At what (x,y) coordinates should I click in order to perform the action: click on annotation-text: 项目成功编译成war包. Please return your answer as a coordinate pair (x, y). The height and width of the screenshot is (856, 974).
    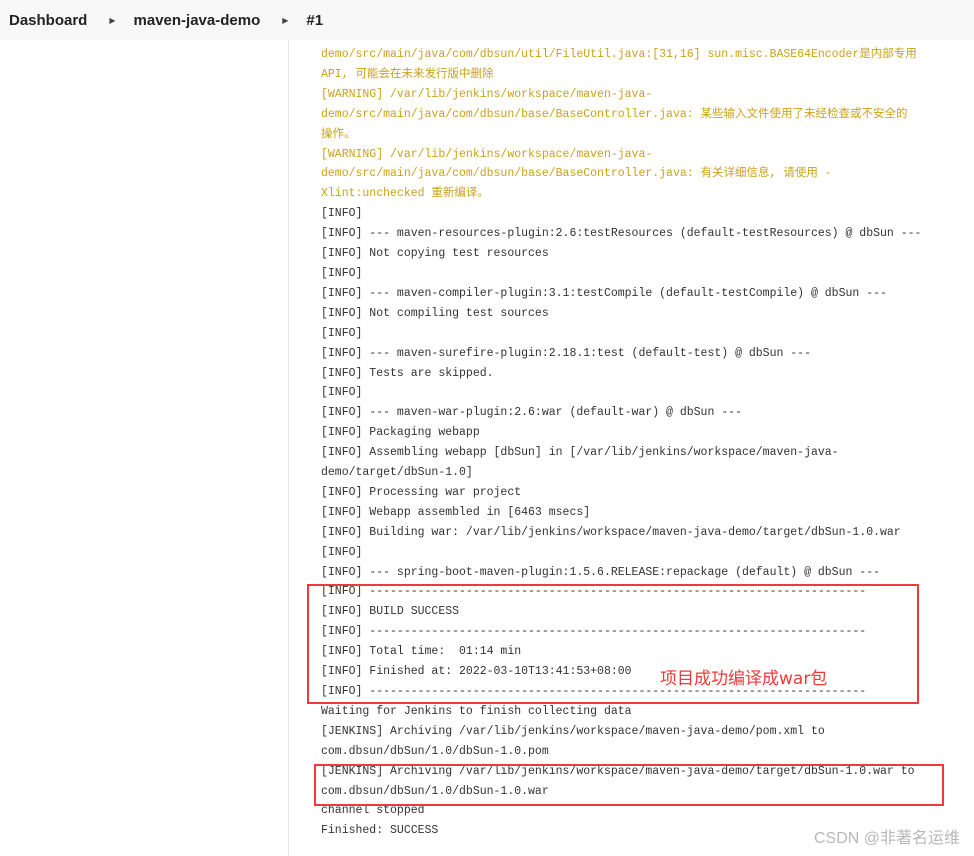
    Looking at the image, I should click on (744, 679).